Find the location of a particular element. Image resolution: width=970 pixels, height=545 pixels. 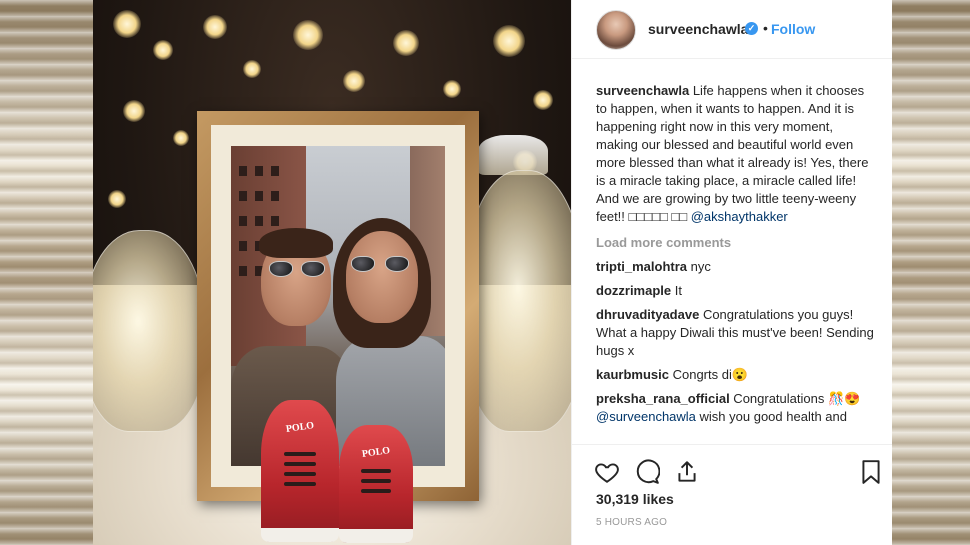

share-icon is located at coordinates (687, 472).